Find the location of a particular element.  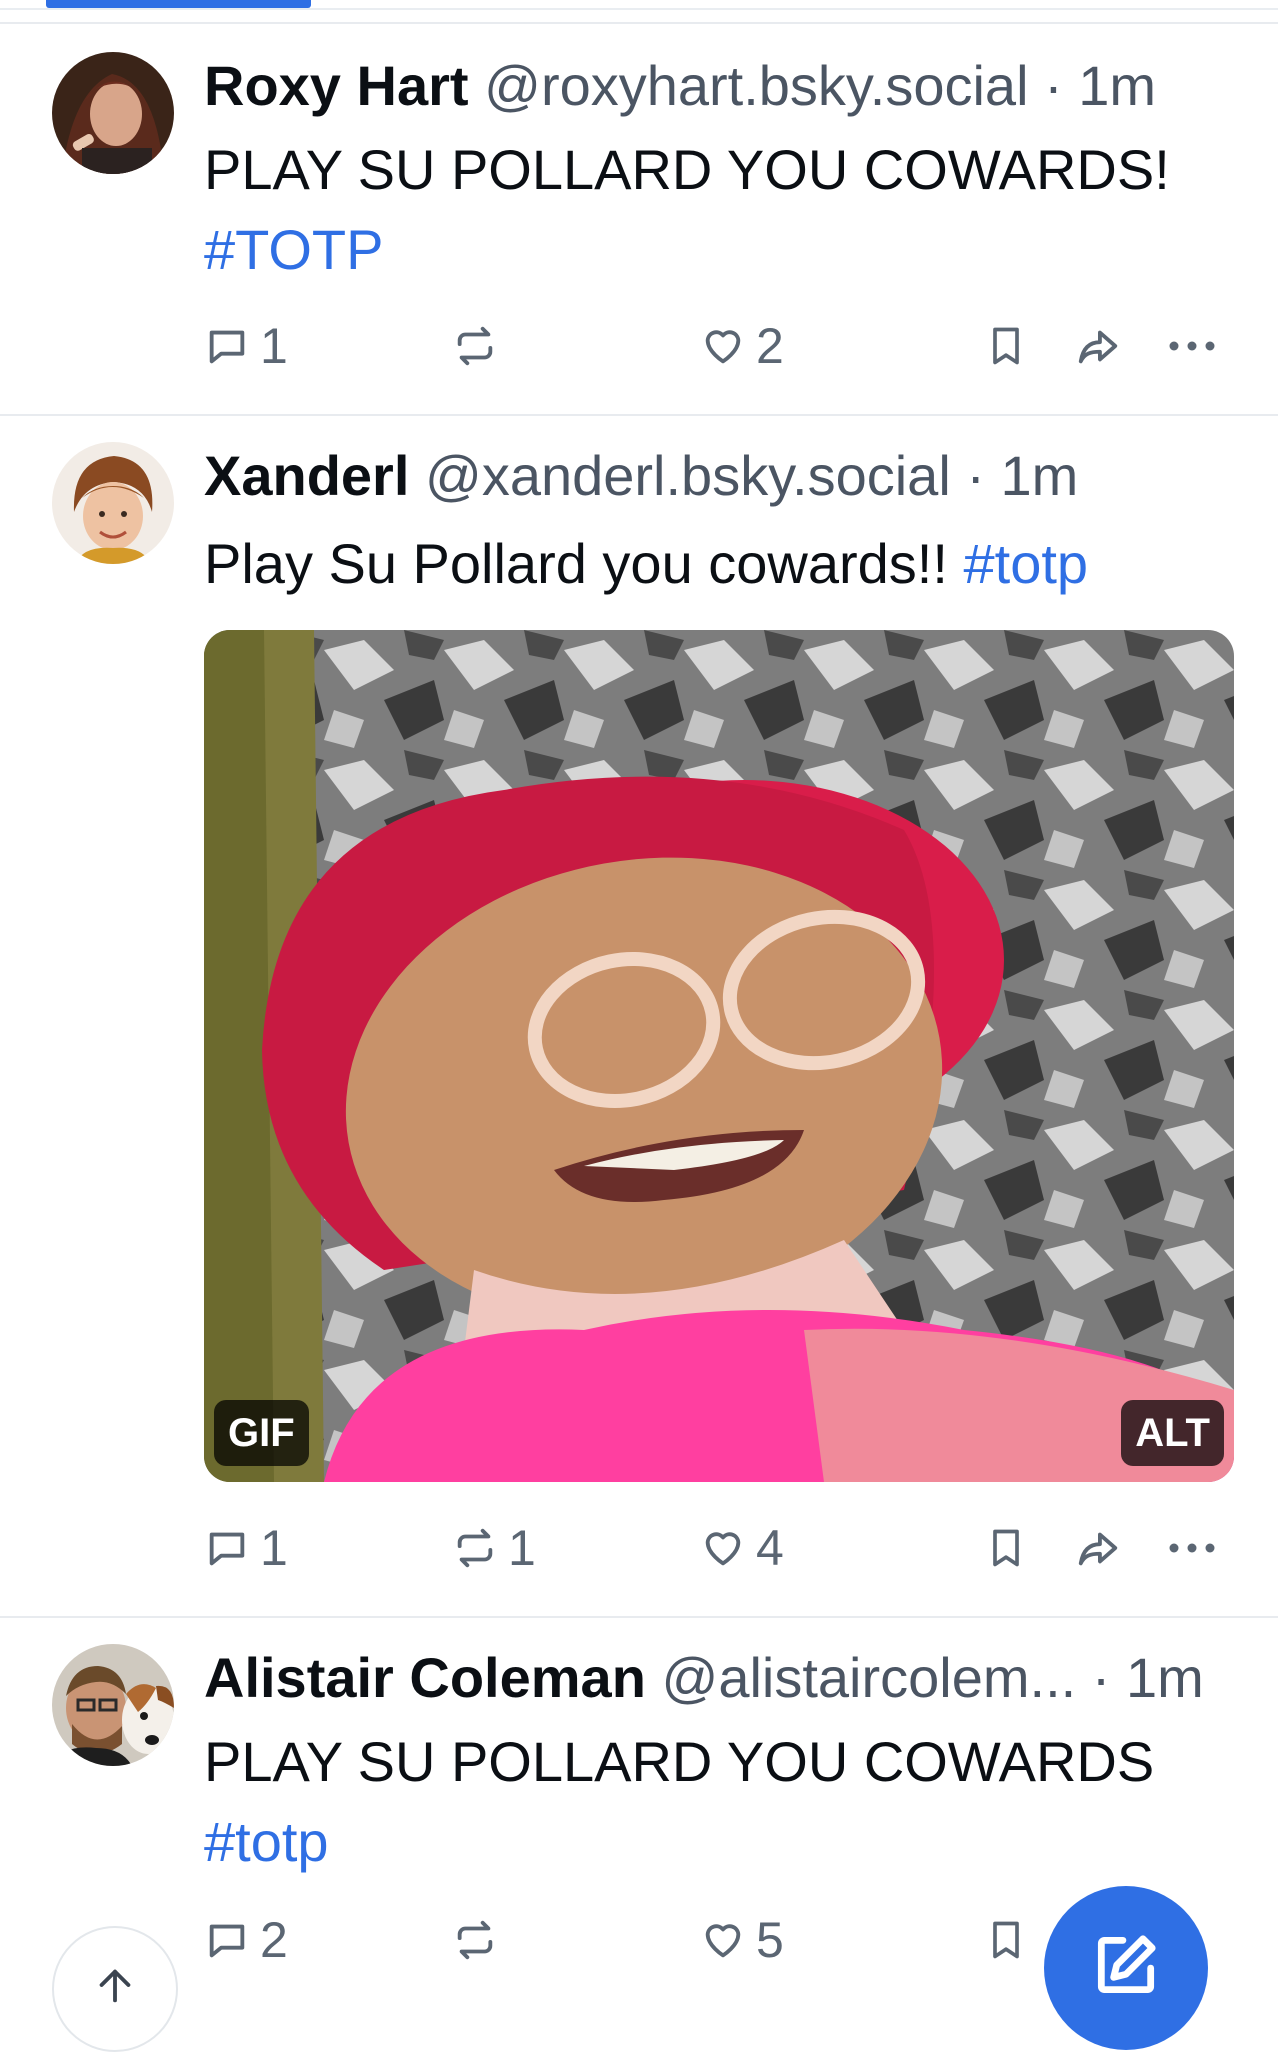

post-header: Roxy Hart @roxyhart.bsky.social · 1m is located at coordinates (680, 86).